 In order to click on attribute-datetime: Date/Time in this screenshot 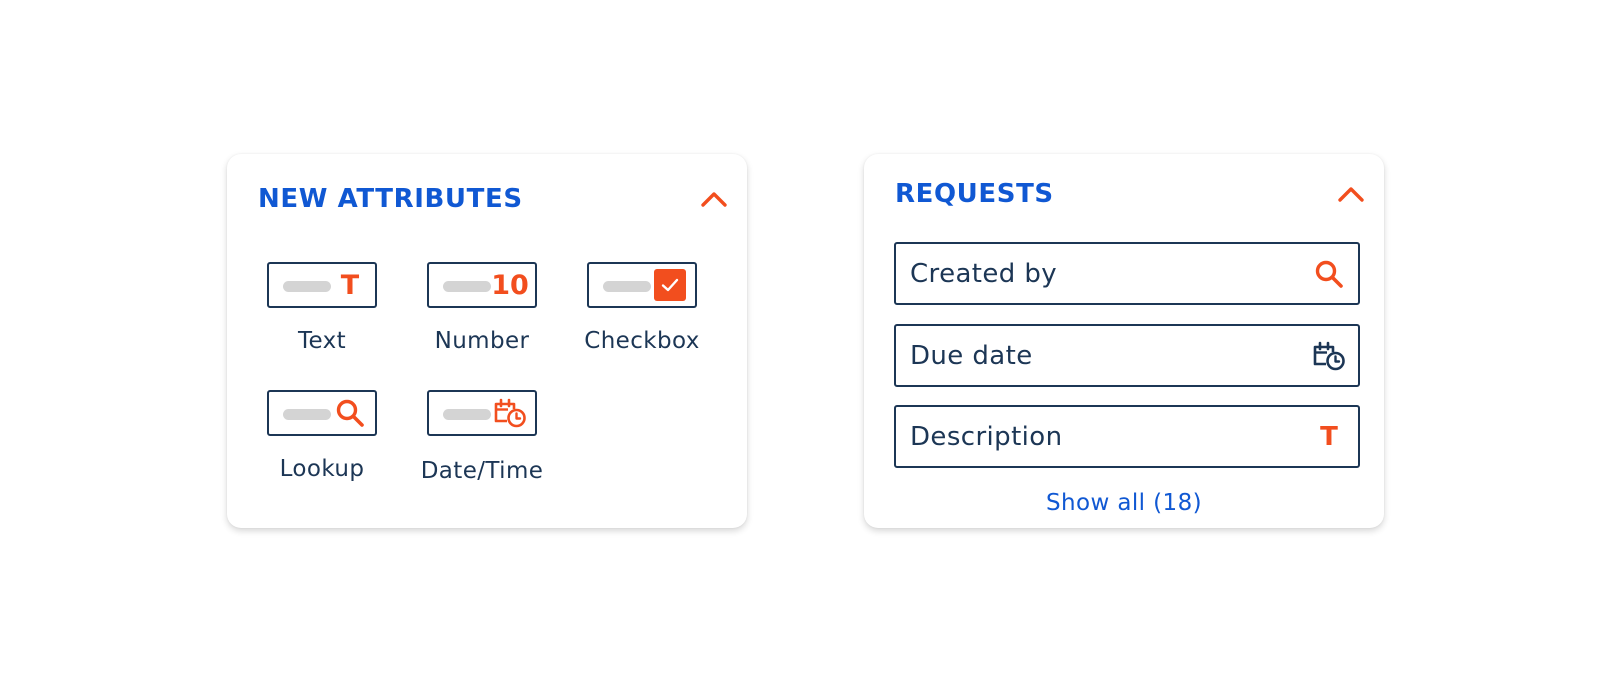, I will do `click(482, 442)`.